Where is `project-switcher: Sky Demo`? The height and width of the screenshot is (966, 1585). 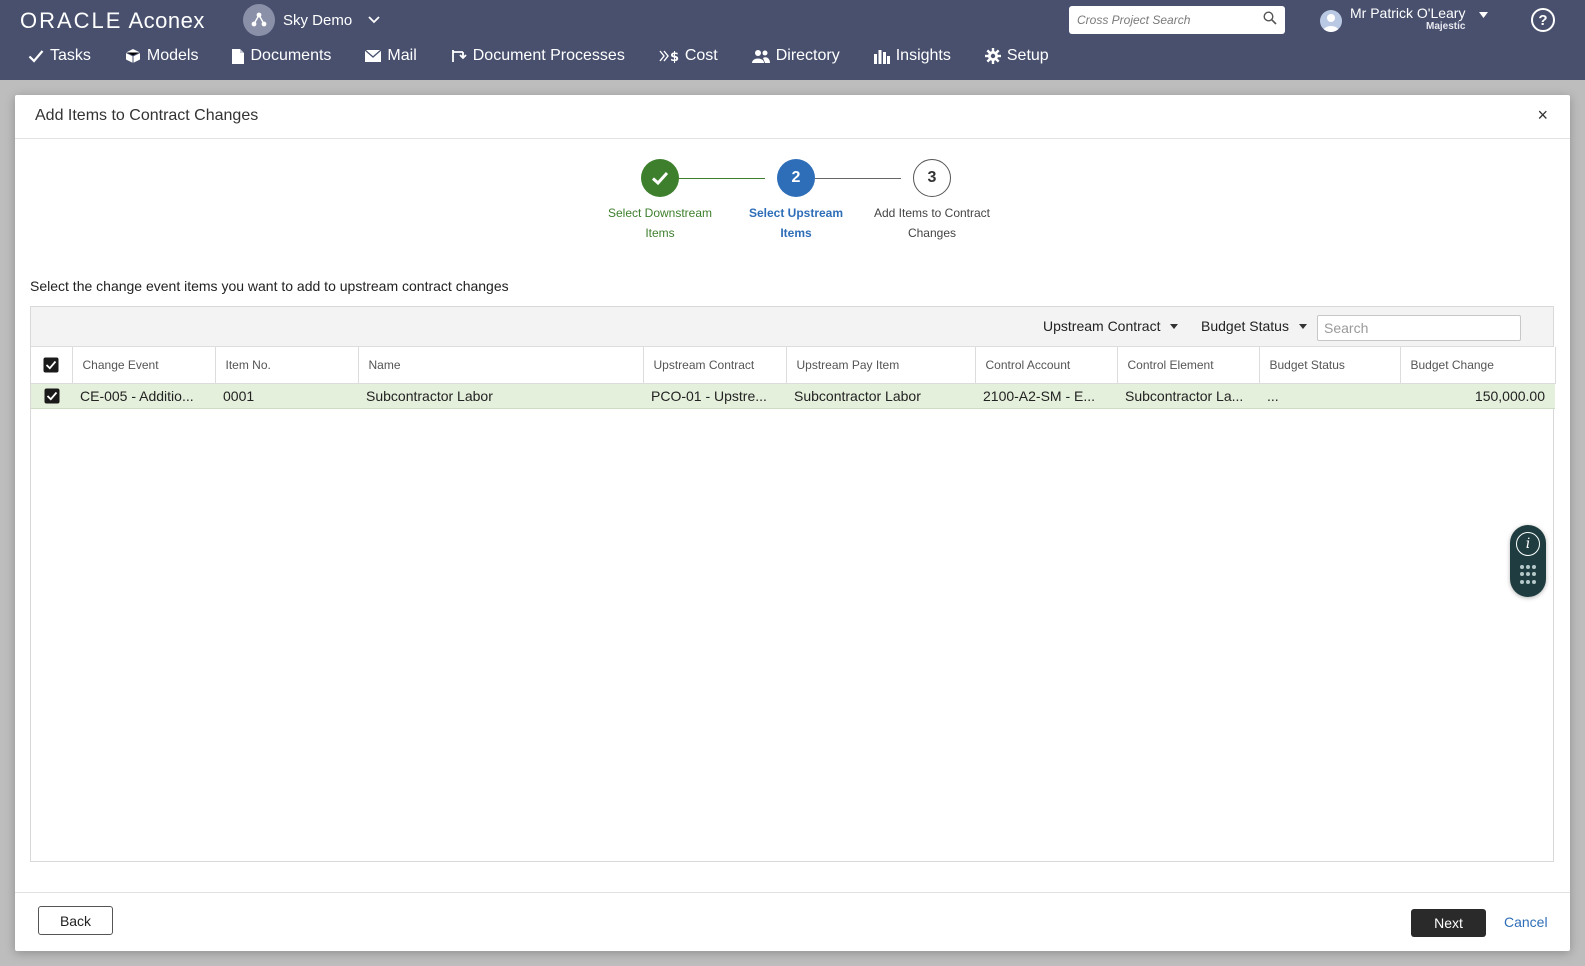
project-switcher: Sky Demo is located at coordinates (311, 20).